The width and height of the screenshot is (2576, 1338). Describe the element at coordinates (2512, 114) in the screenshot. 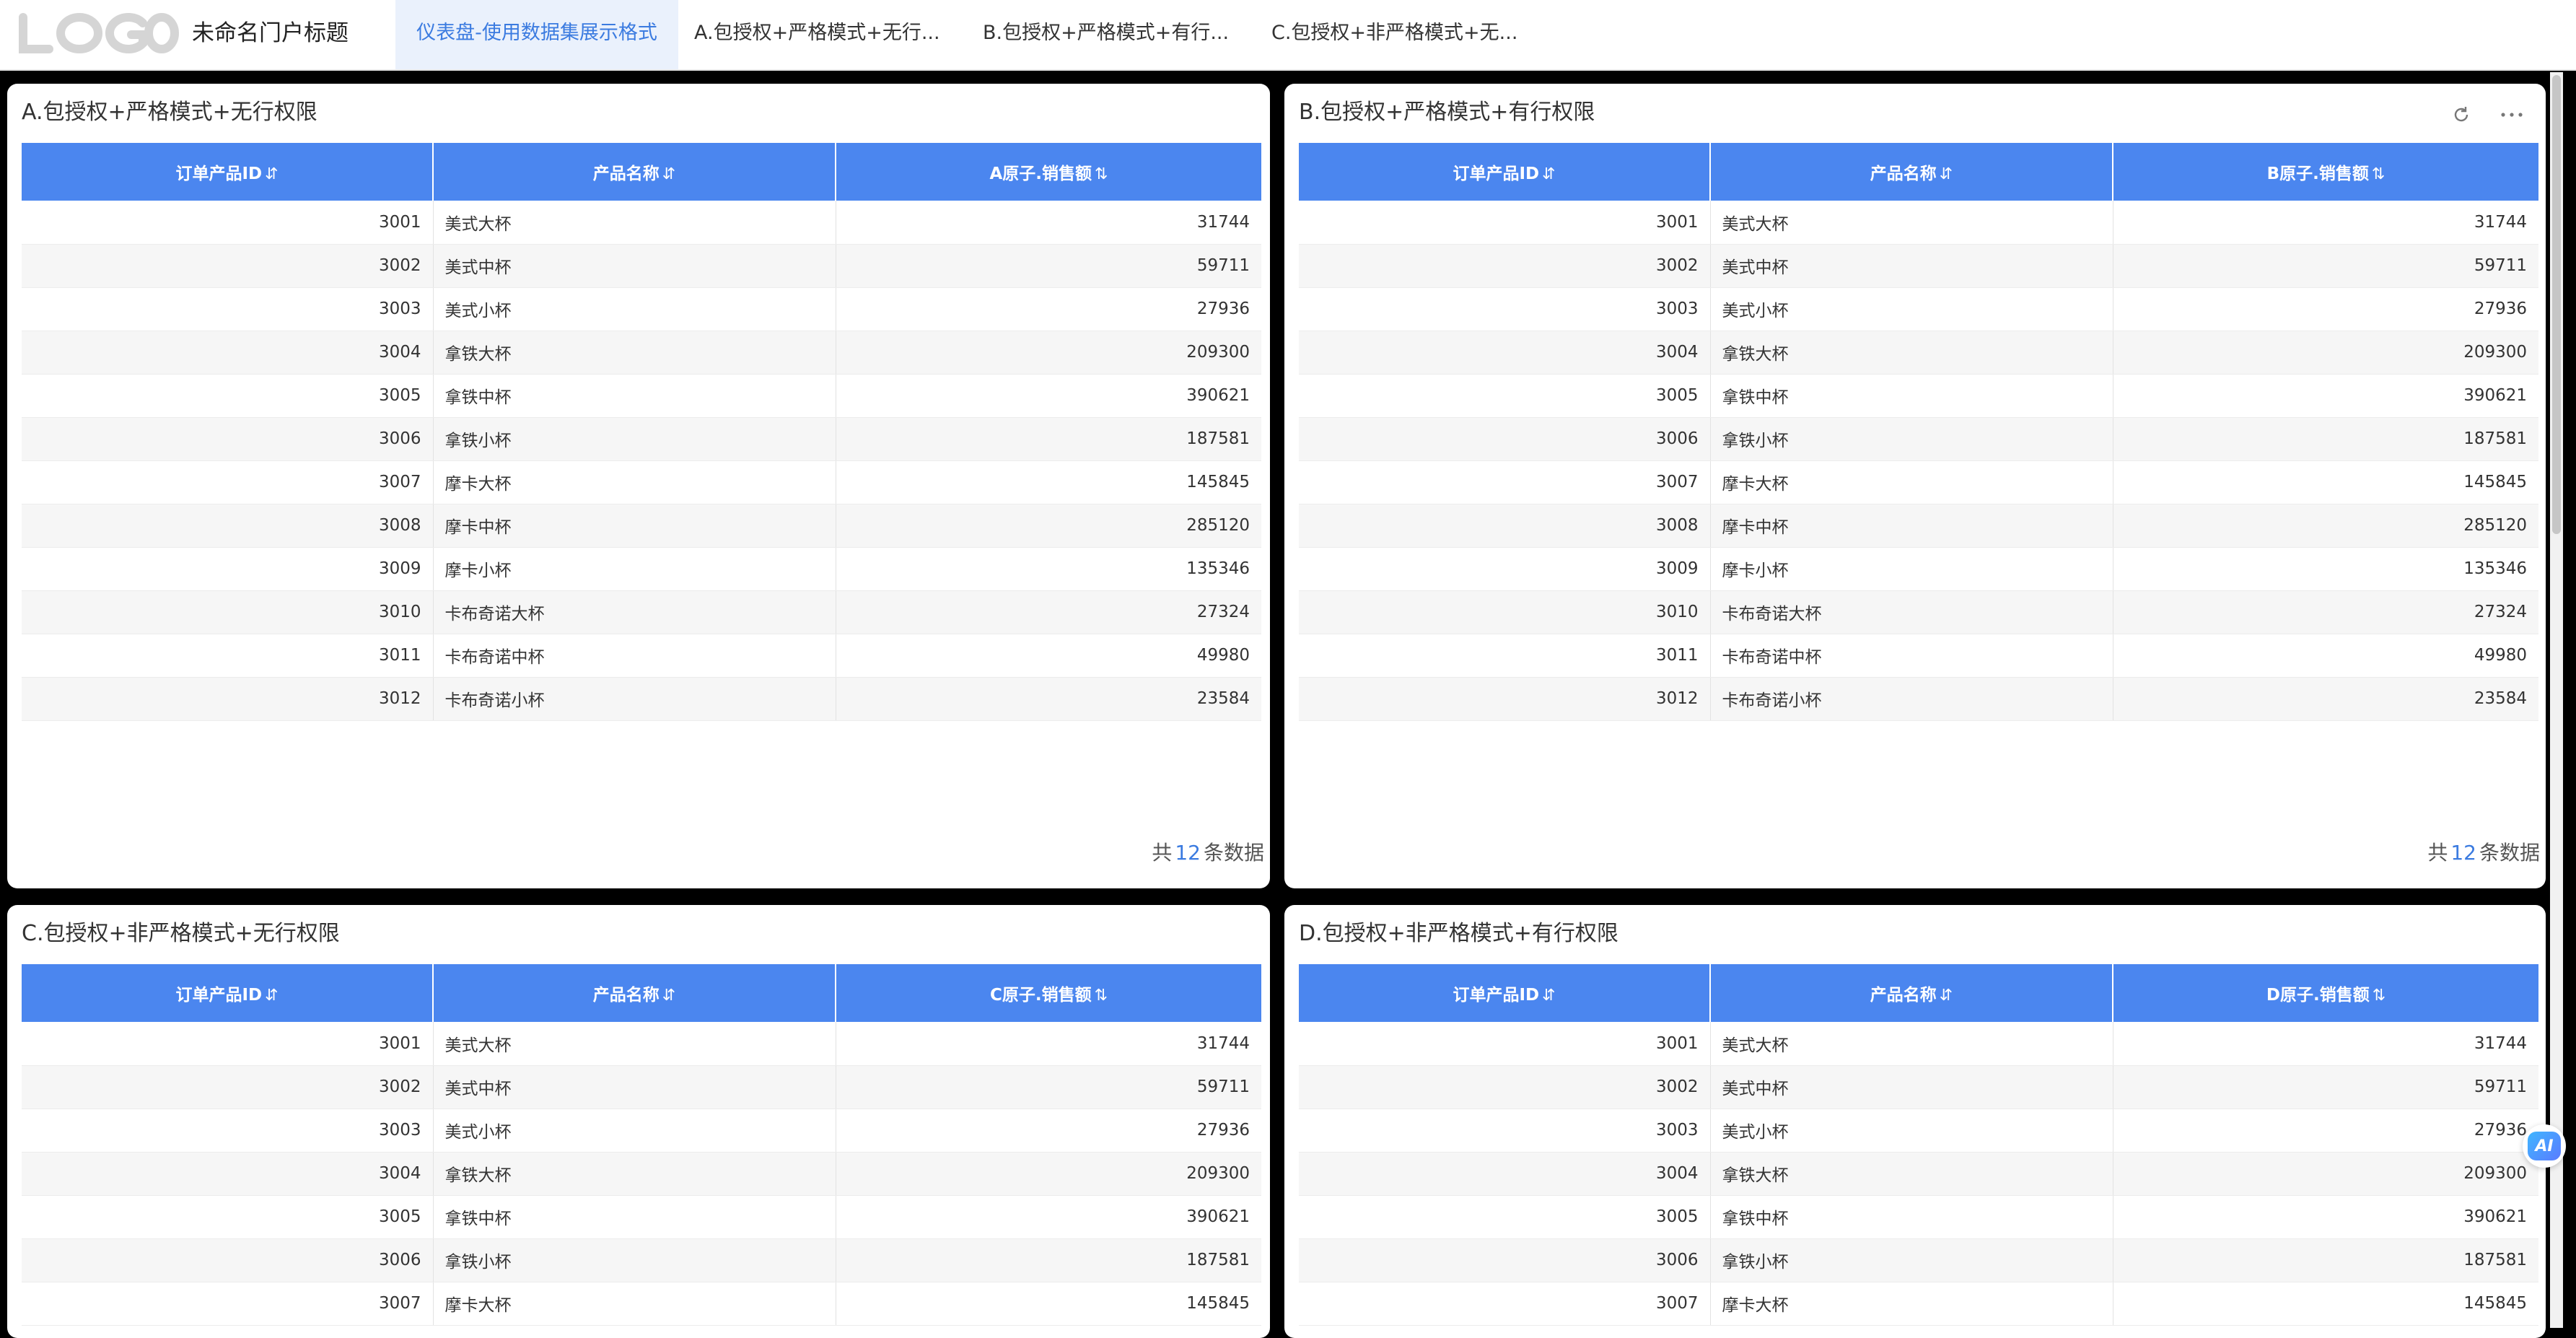

I see `more-icon` at that location.